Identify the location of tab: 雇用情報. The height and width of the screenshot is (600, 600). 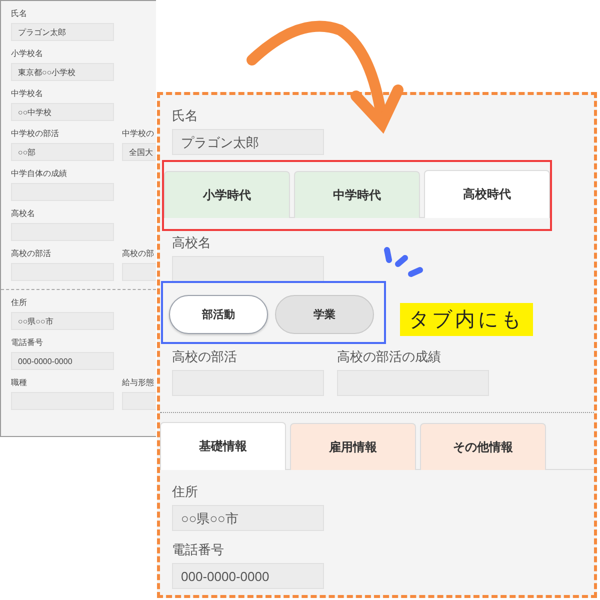
(353, 446).